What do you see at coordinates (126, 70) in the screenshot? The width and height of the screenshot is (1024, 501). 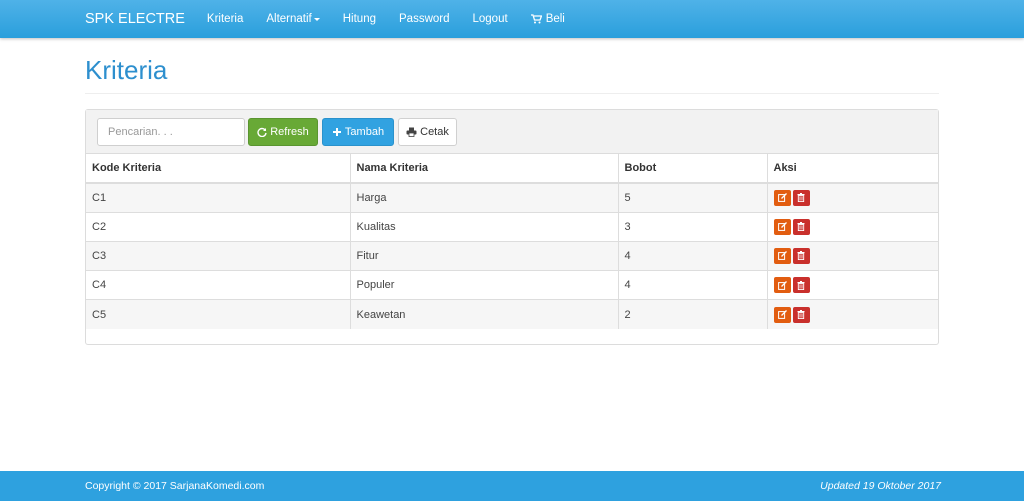 I see `page-title: Kriteria` at bounding box center [126, 70].